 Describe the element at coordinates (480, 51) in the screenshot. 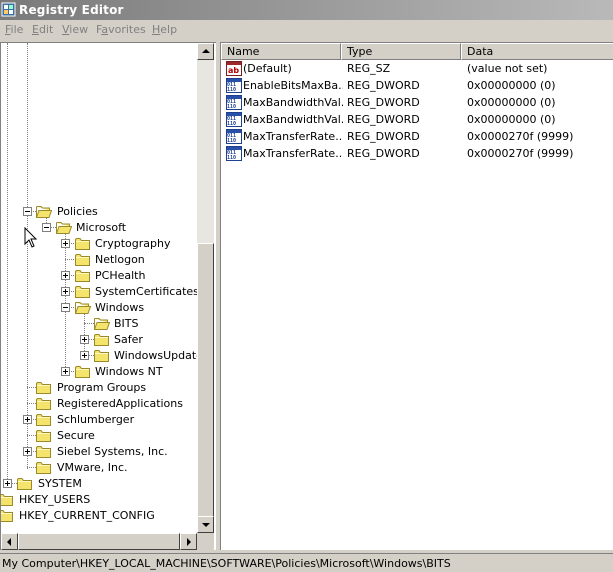

I see `column-header-label: Data` at that location.